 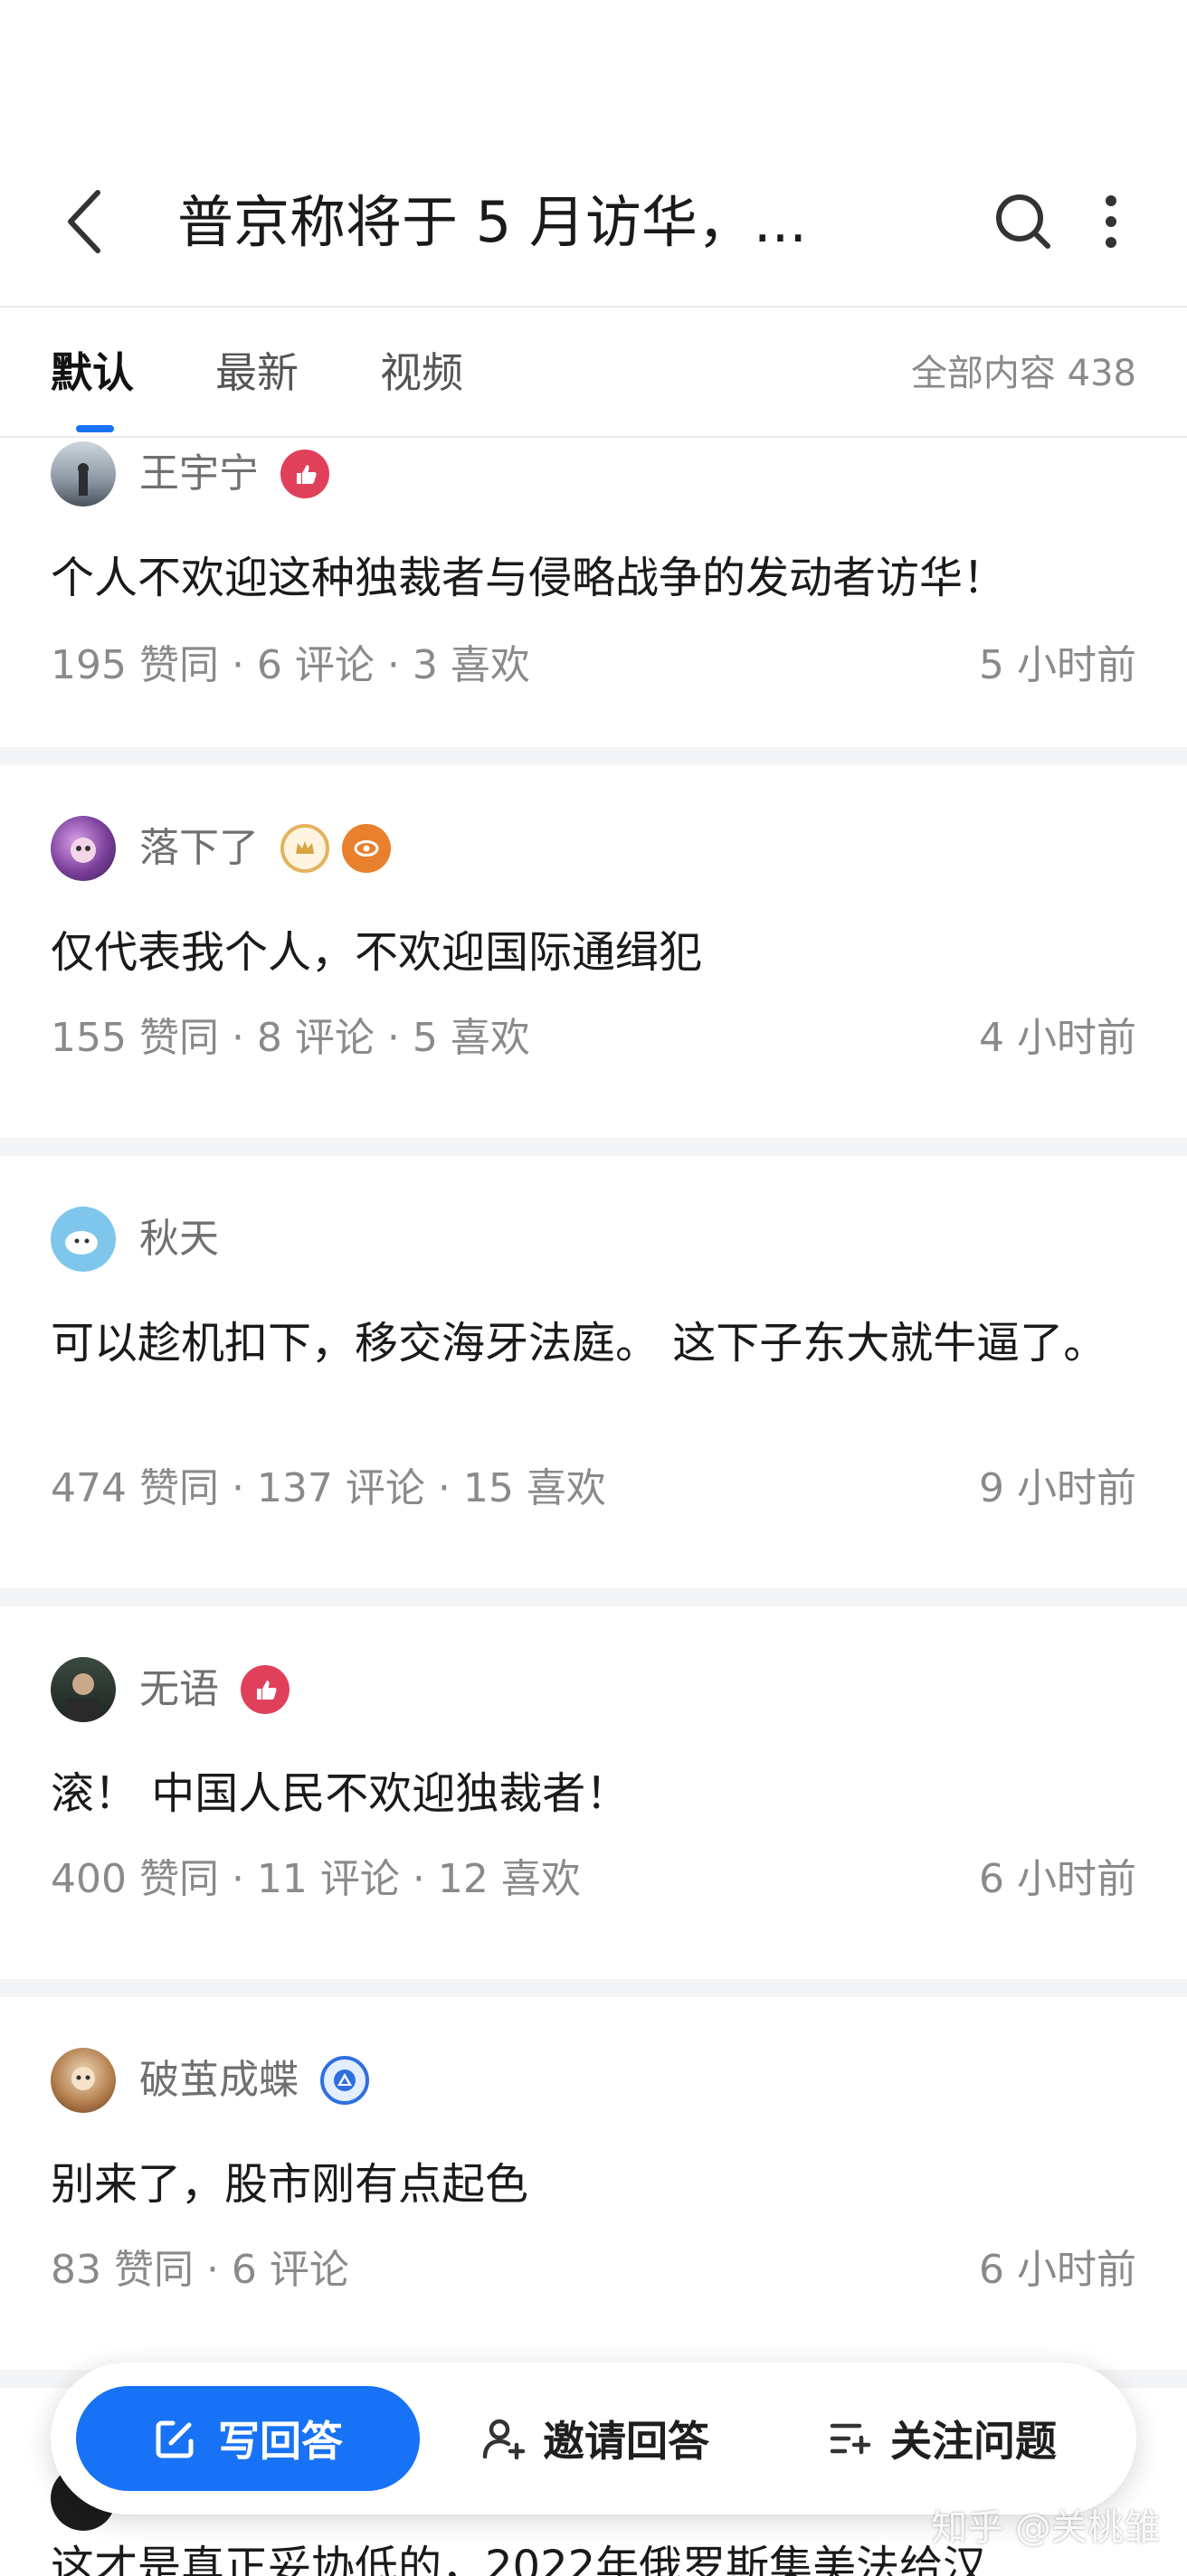 I want to click on answer-time: 4 小时前, so click(x=1057, y=1038).